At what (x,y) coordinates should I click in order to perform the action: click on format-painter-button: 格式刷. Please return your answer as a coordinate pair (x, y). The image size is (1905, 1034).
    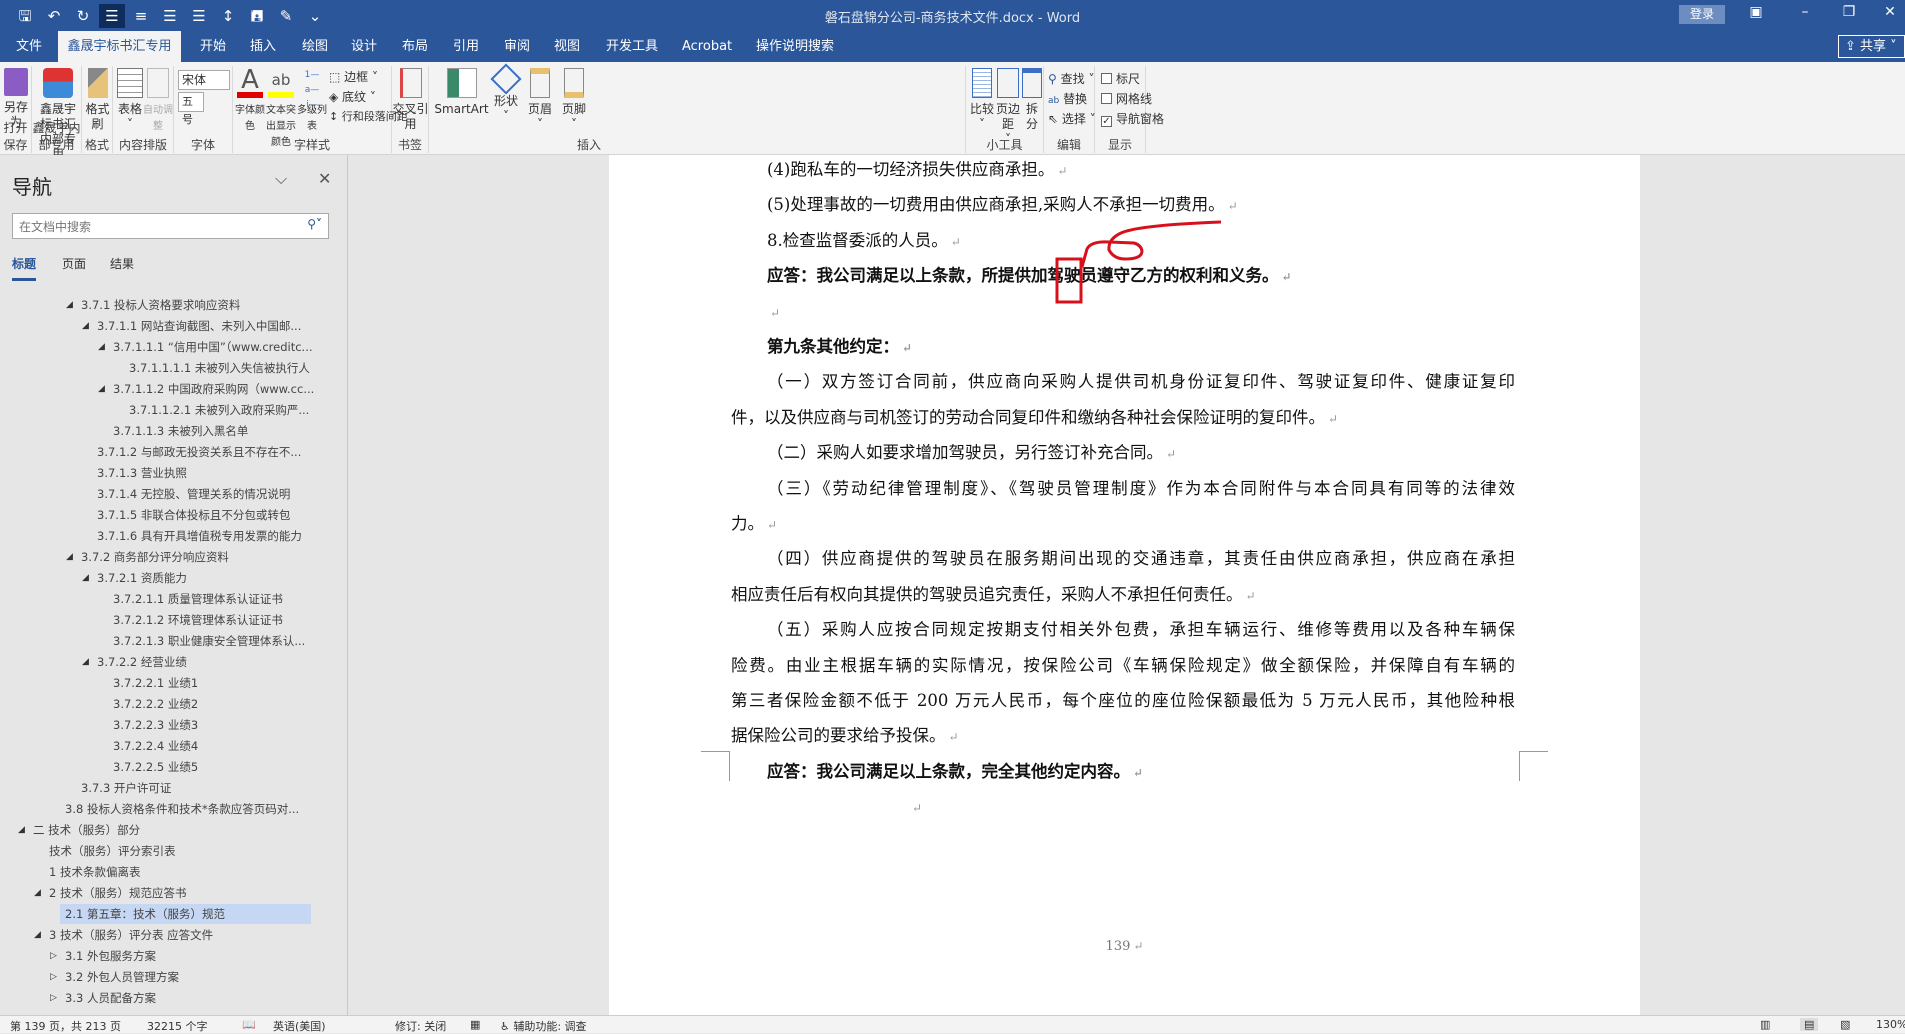
    Looking at the image, I should click on (97, 100).